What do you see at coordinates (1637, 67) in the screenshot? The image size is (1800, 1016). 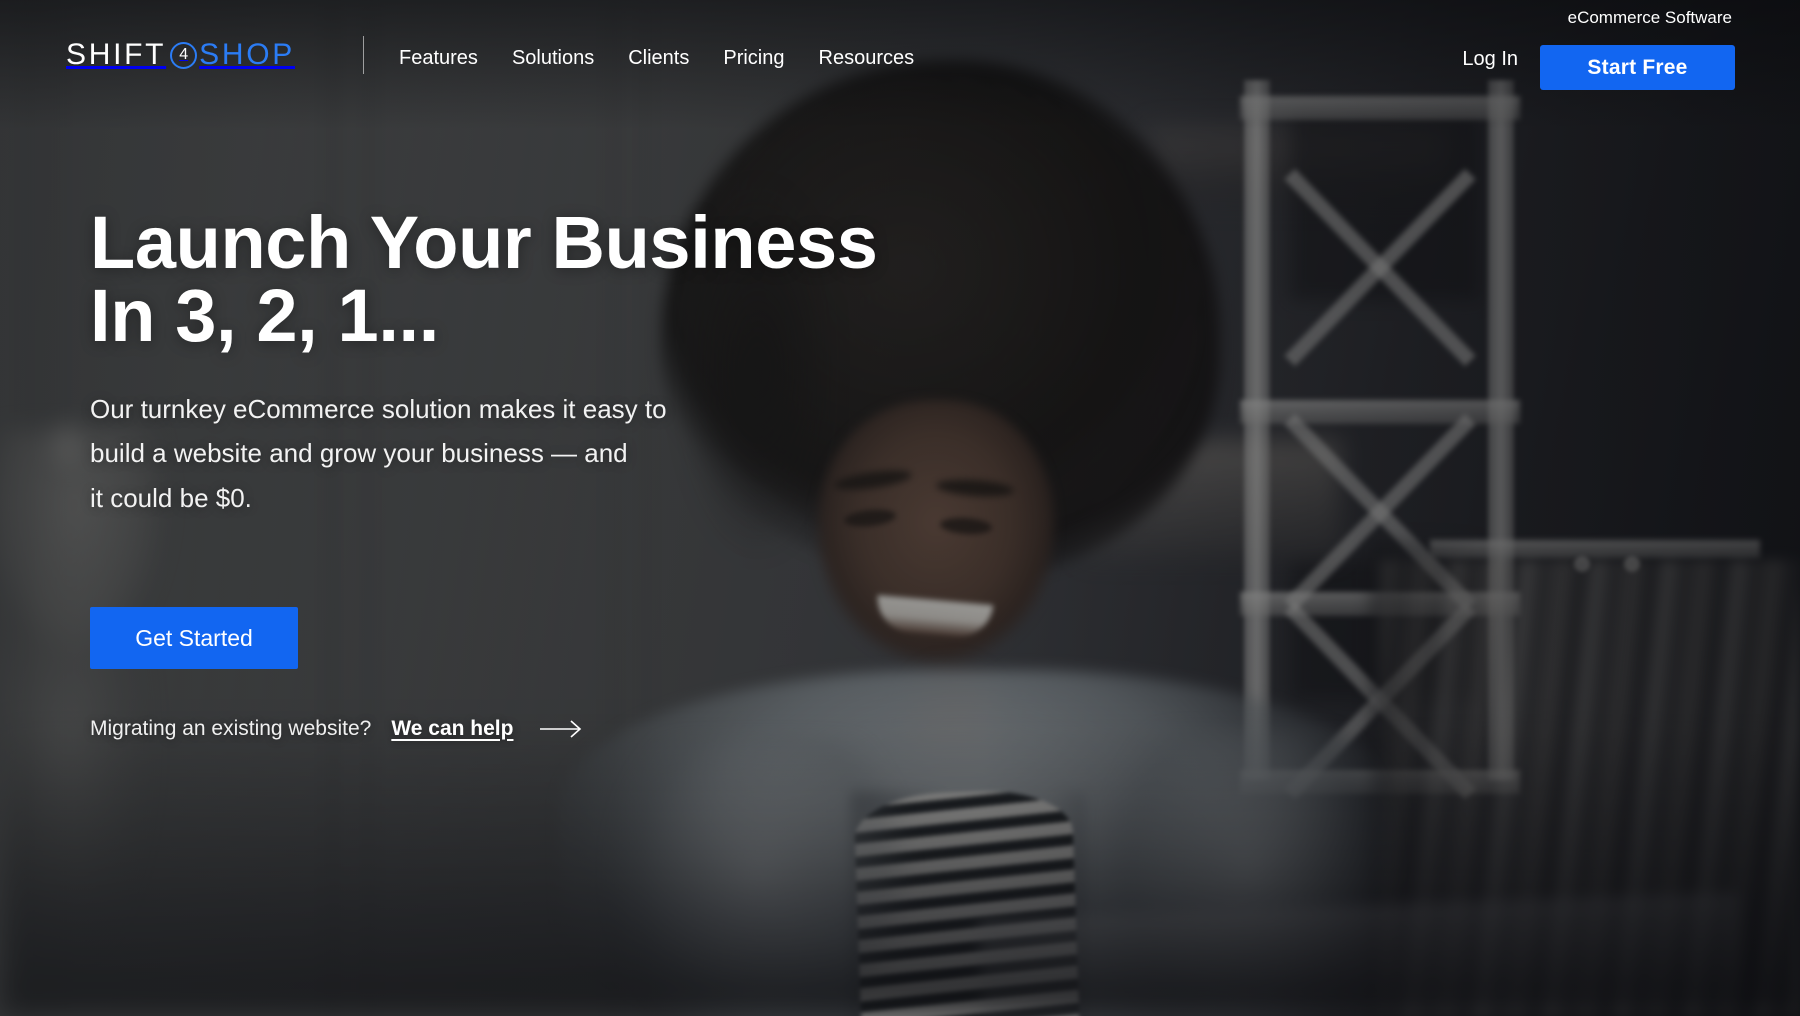 I see `start-free-button: Start Free` at bounding box center [1637, 67].